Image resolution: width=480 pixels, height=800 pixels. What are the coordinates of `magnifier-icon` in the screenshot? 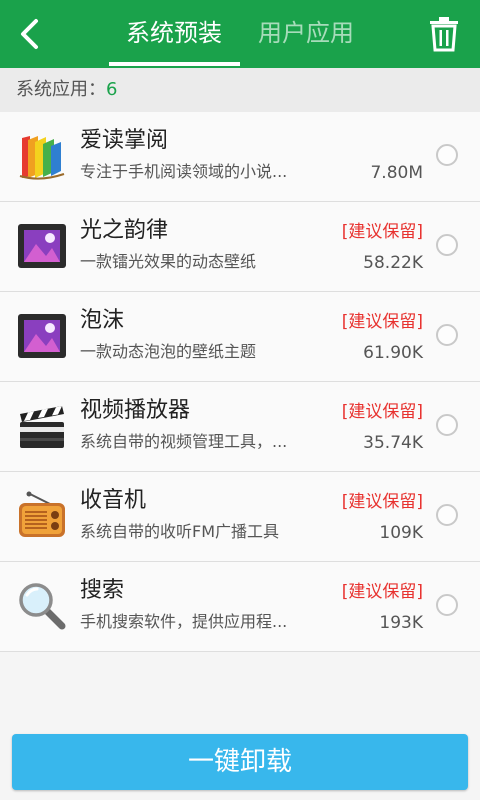 It's located at (42, 606).